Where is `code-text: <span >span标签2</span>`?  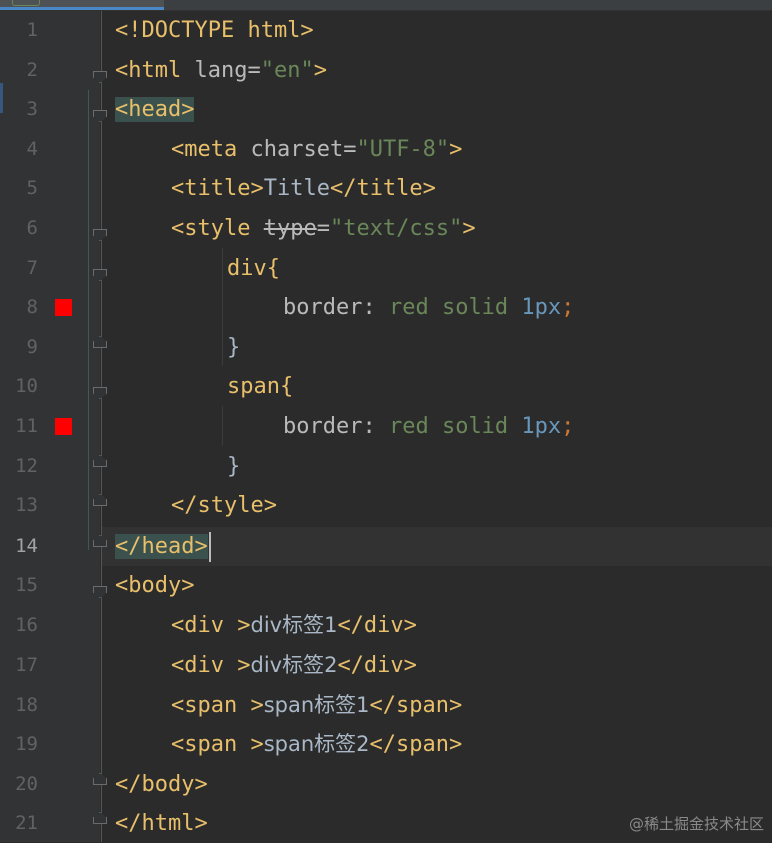
code-text: <span >span标签2</span> is located at coordinates (316, 744).